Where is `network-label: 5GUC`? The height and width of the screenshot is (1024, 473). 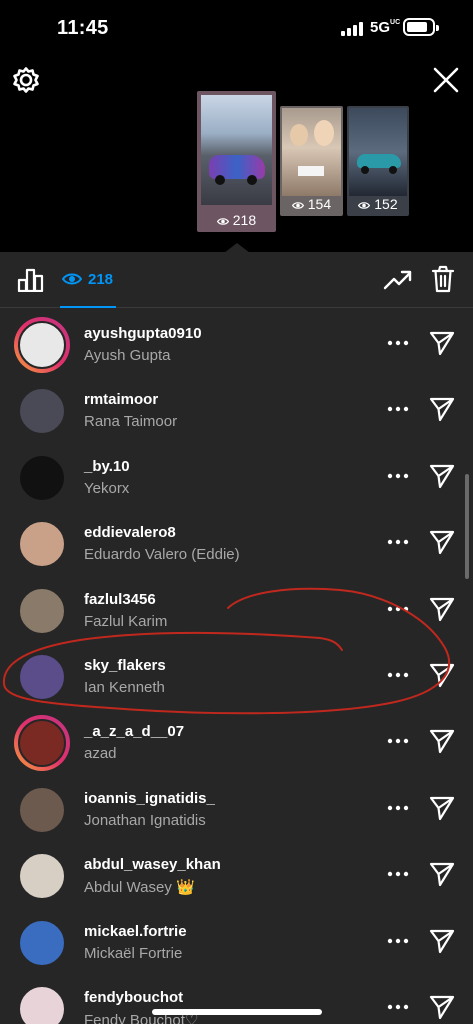
network-label: 5GUC is located at coordinates (385, 27).